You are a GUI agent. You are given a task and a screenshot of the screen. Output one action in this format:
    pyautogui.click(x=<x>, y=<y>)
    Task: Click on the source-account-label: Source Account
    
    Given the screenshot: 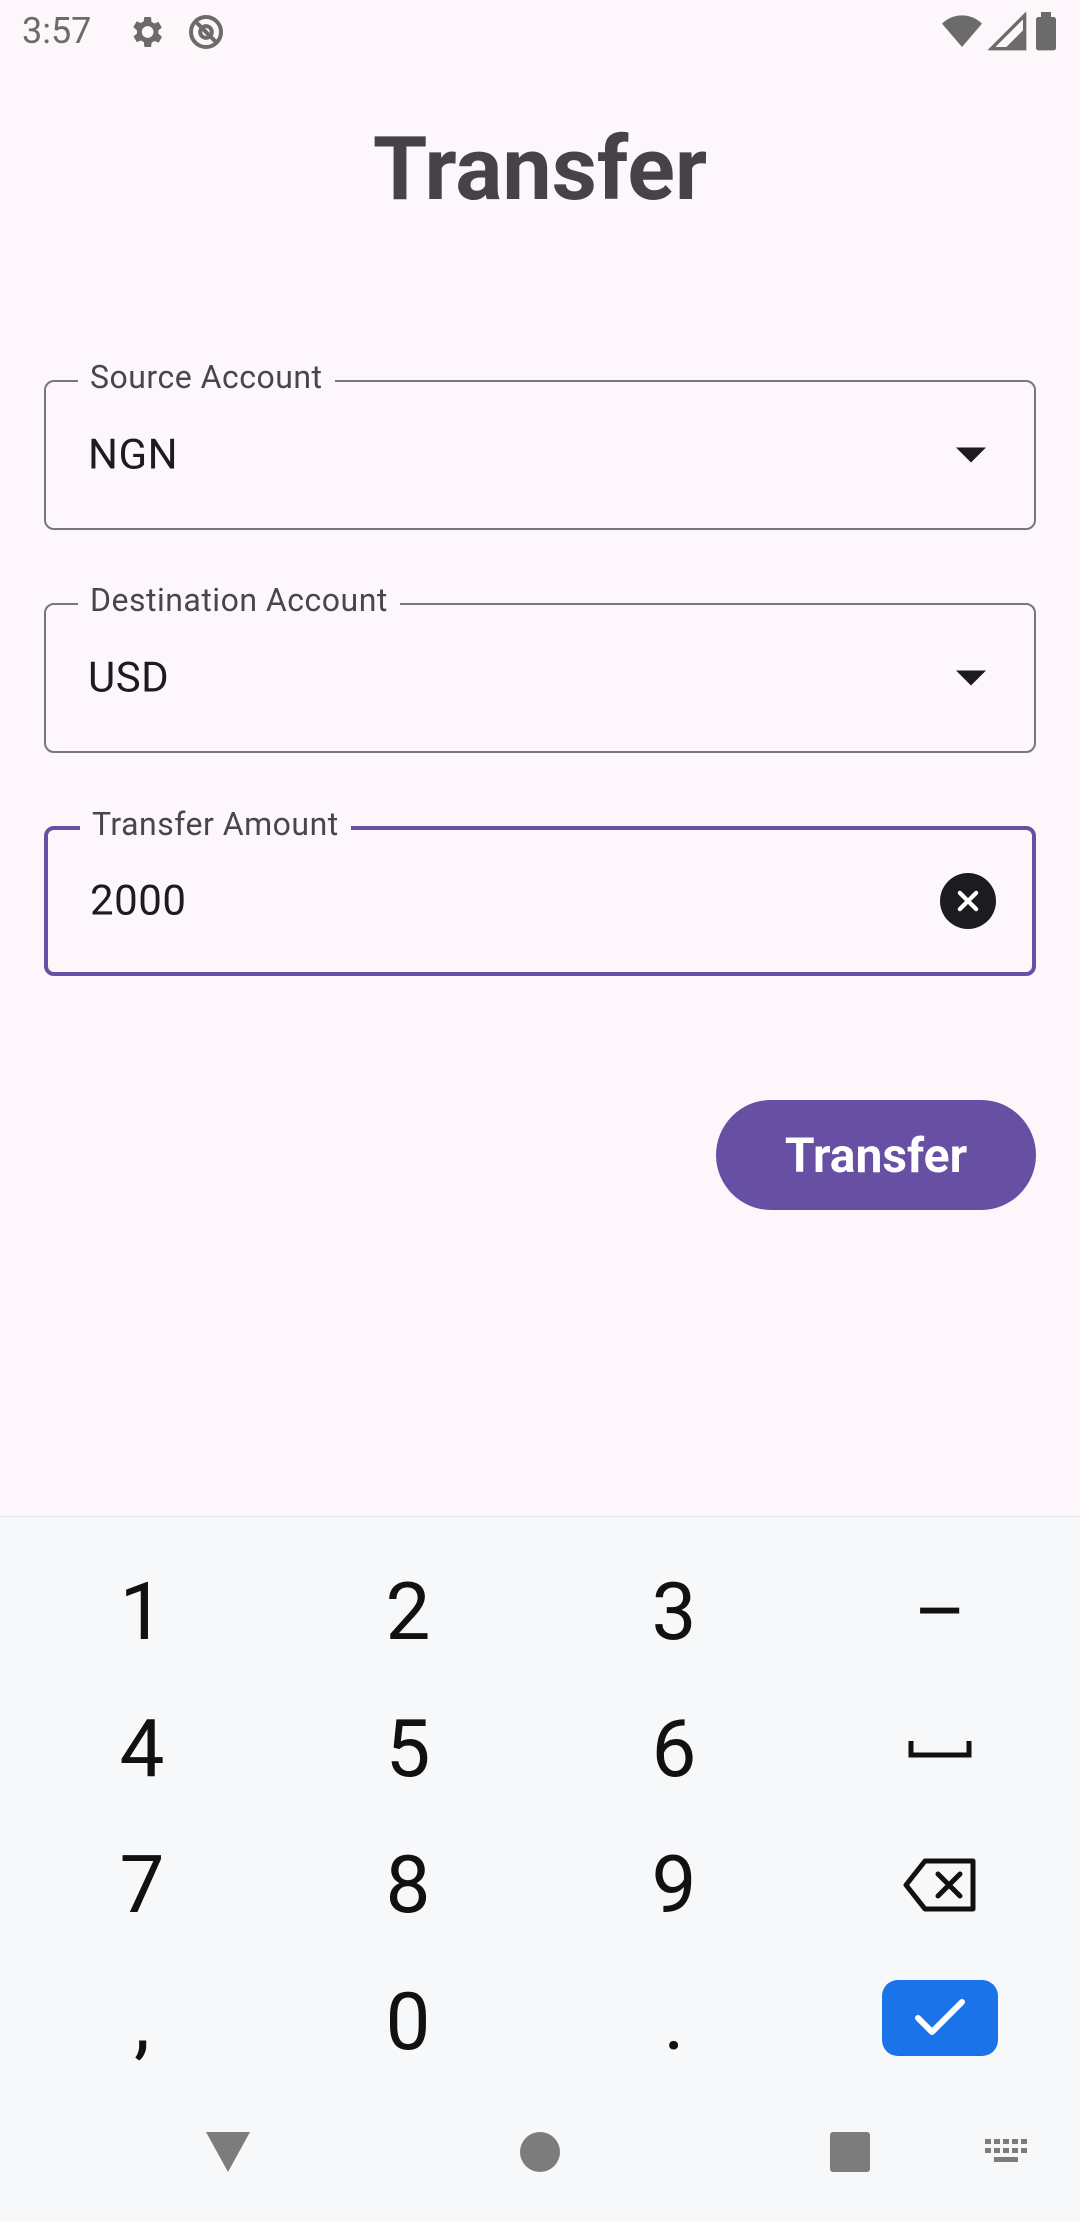 What is the action you would take?
    pyautogui.click(x=206, y=377)
    